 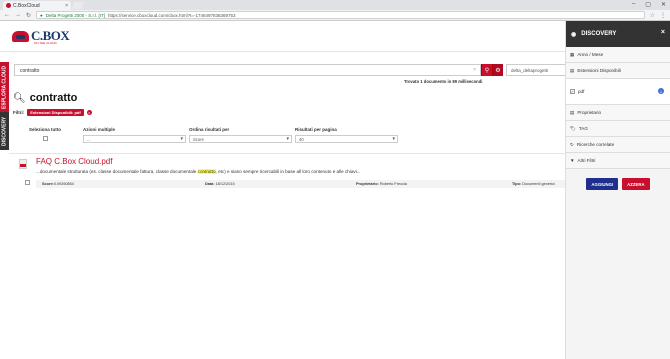 I want to click on aggiungi-button: AGGIUNGI, so click(x=602, y=184).